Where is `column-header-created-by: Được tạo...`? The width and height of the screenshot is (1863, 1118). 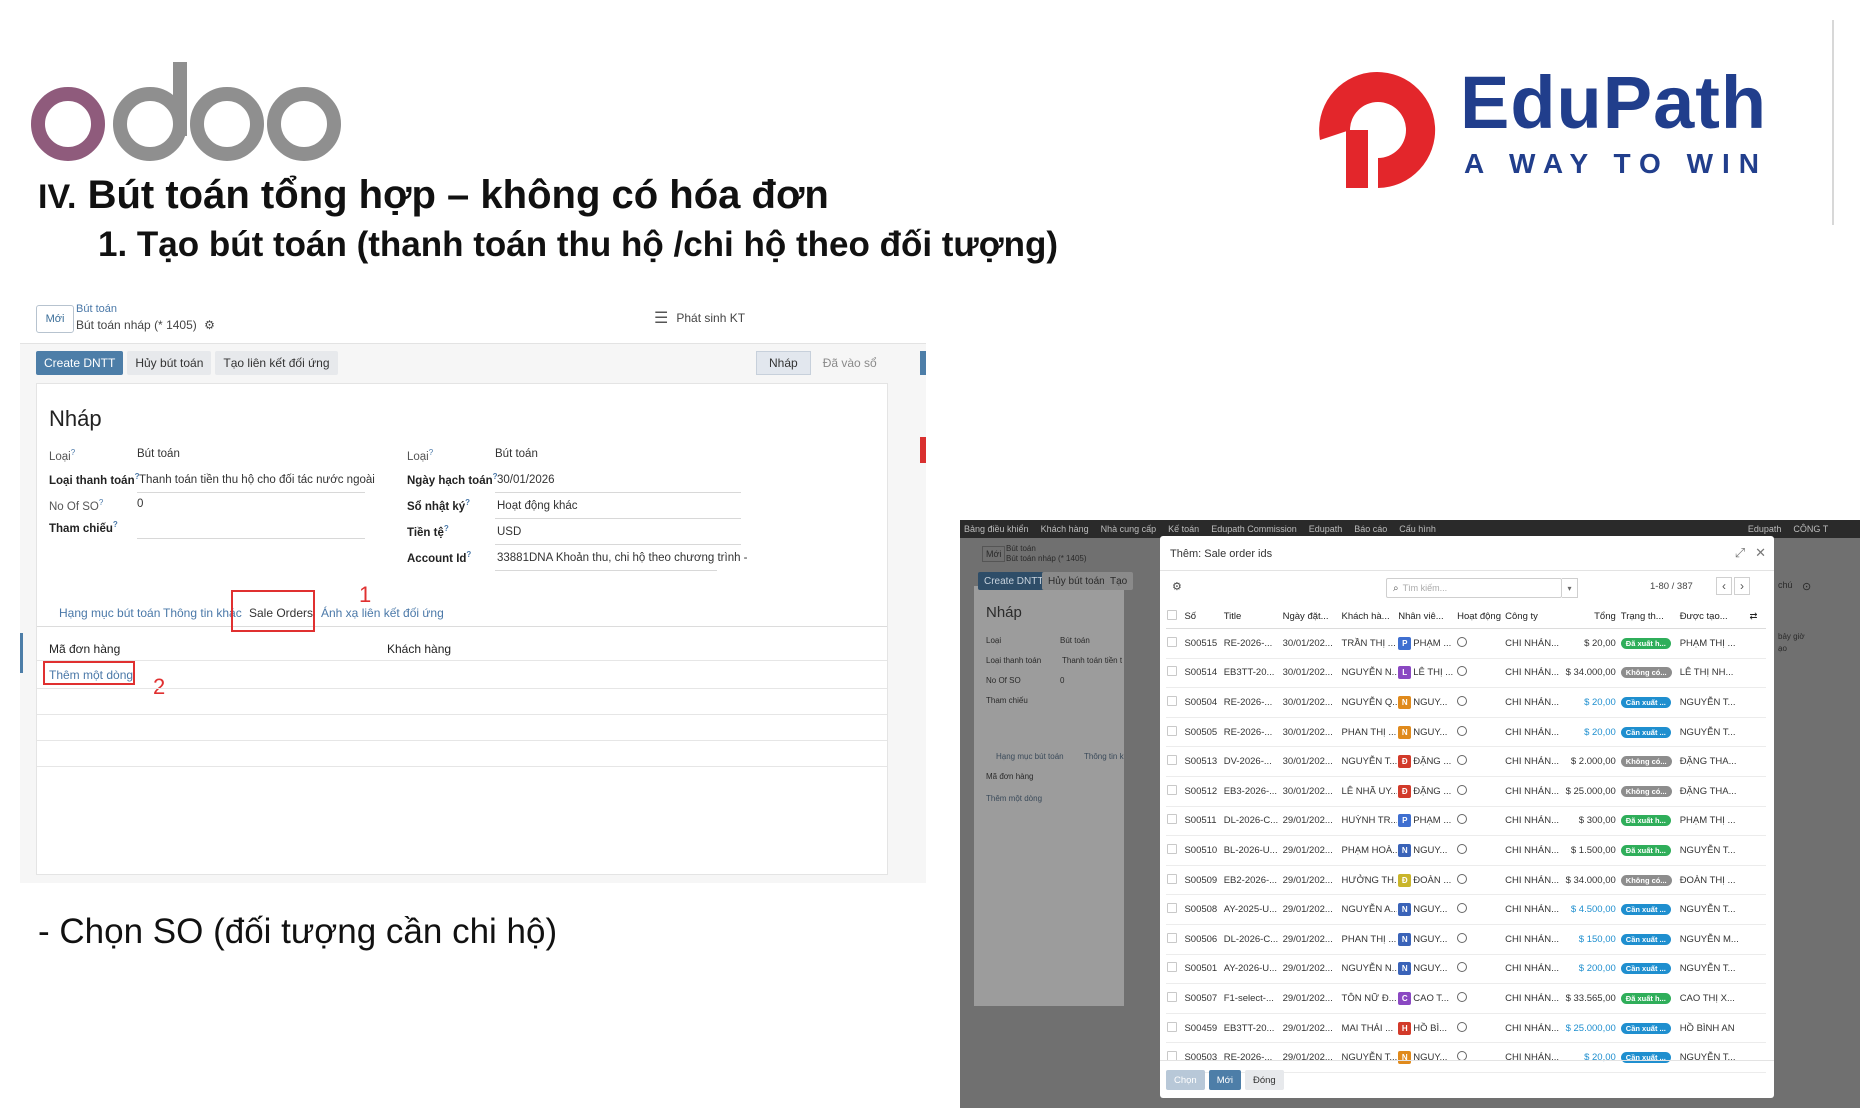
column-header-created-by: Được tạo... is located at coordinates (1713, 616).